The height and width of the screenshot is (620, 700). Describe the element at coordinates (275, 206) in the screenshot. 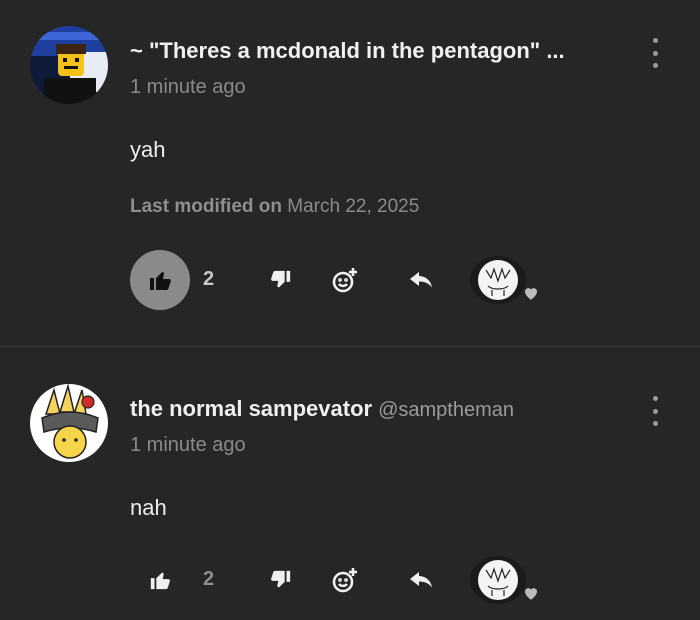

I see `last-modified-note: Last modified on March 22, 2025` at that location.